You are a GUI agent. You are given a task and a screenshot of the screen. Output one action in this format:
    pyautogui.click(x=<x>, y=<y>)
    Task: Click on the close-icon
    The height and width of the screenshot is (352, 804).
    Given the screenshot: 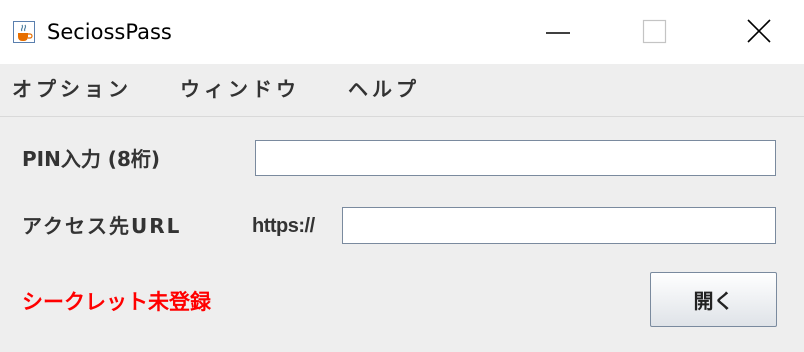 What is the action you would take?
    pyautogui.click(x=759, y=31)
    